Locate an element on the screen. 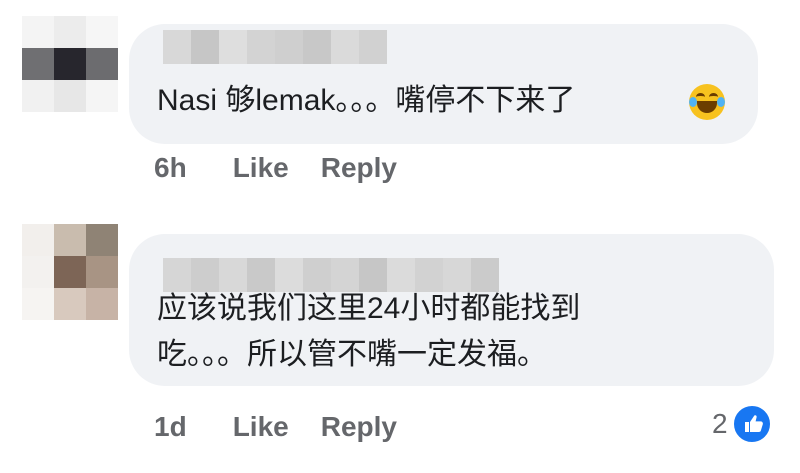 Image resolution: width=800 pixels, height=473 pixels. thumbs-up-icon is located at coordinates (751, 424).